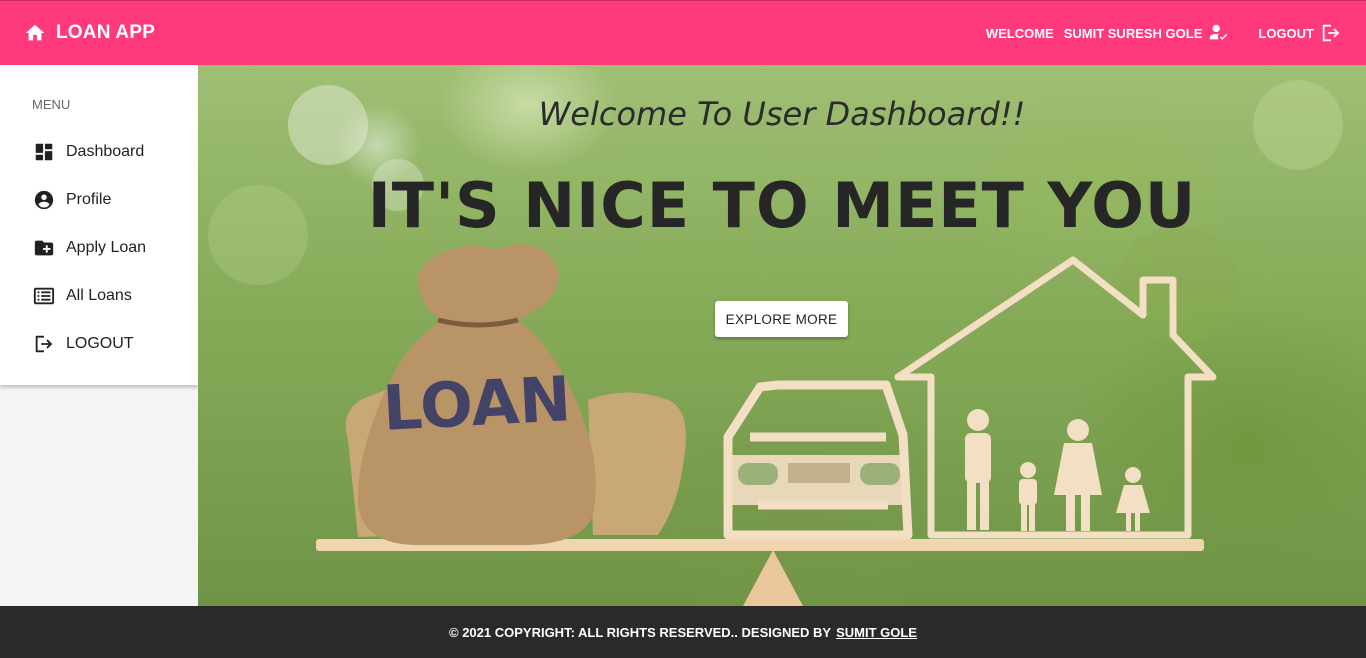  Describe the element at coordinates (35, 32) in the screenshot. I see `home-icon` at that location.